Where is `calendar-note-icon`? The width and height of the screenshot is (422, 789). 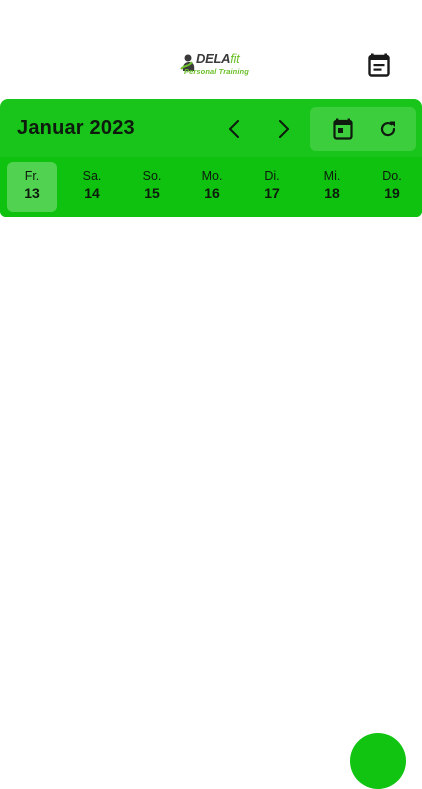 calendar-note-icon is located at coordinates (379, 65).